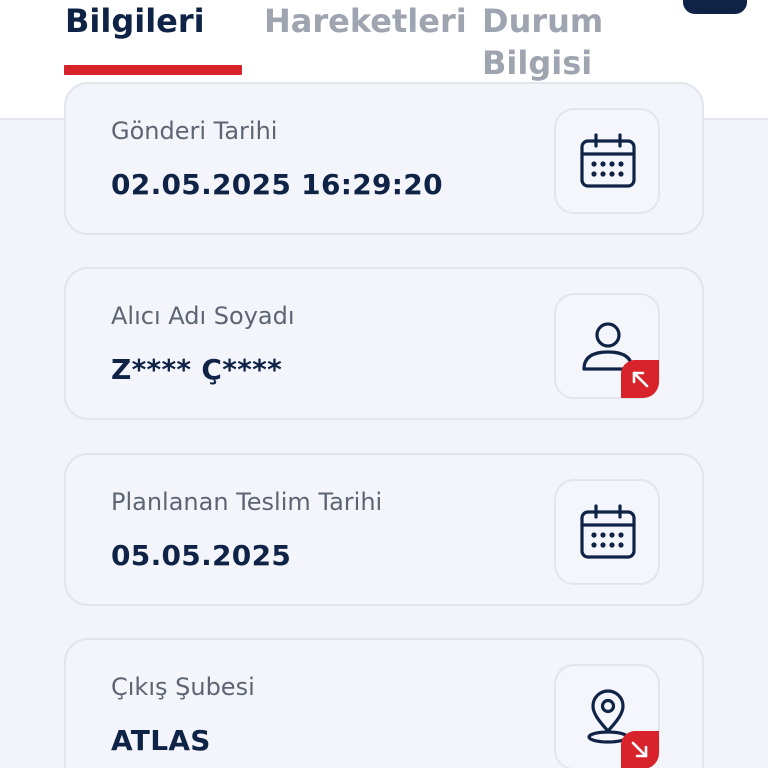 This screenshot has width=768, height=768. I want to click on origin-branch-badge, so click(640, 749).